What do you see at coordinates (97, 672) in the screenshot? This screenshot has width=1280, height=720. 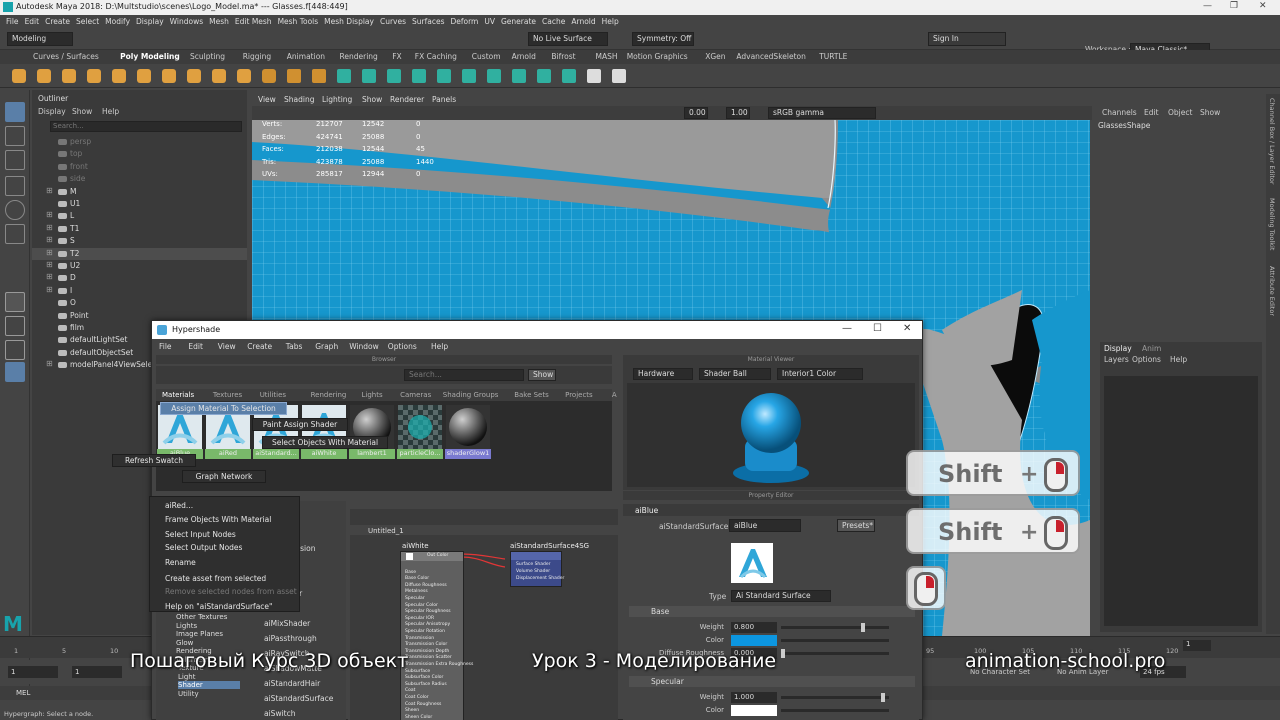 I see `anim-start-field: 1` at bounding box center [97, 672].